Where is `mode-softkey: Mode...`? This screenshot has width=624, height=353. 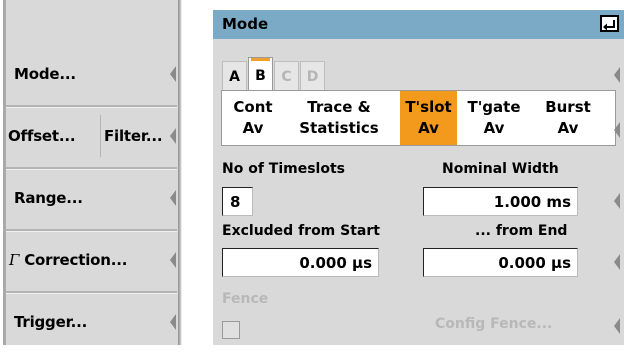 mode-softkey: Mode... is located at coordinates (91, 74).